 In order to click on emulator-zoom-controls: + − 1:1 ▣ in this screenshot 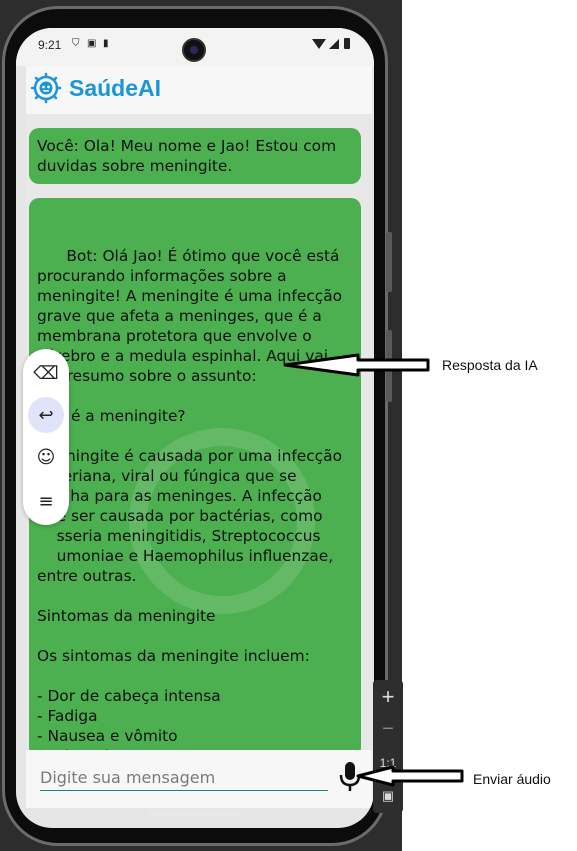, I will do `click(388, 746)`.